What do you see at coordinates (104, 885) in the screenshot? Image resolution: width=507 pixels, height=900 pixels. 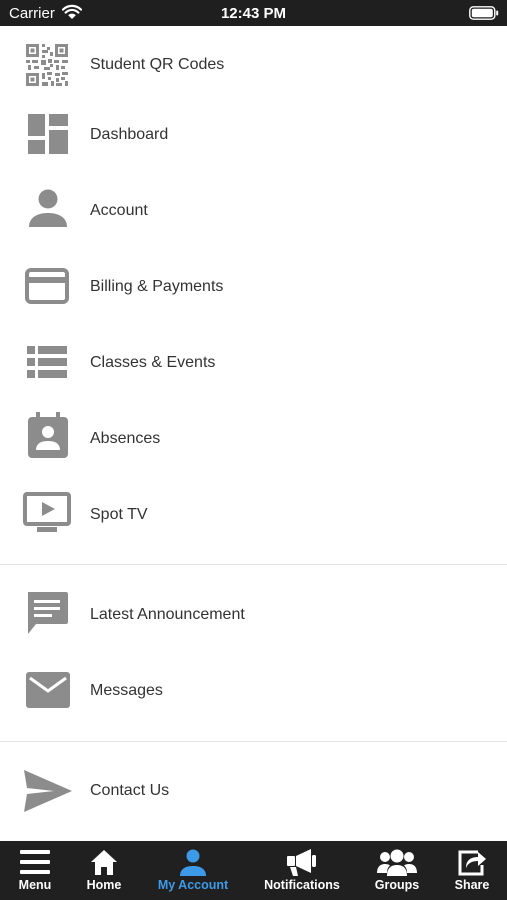 I see `tab-label: Home` at bounding box center [104, 885].